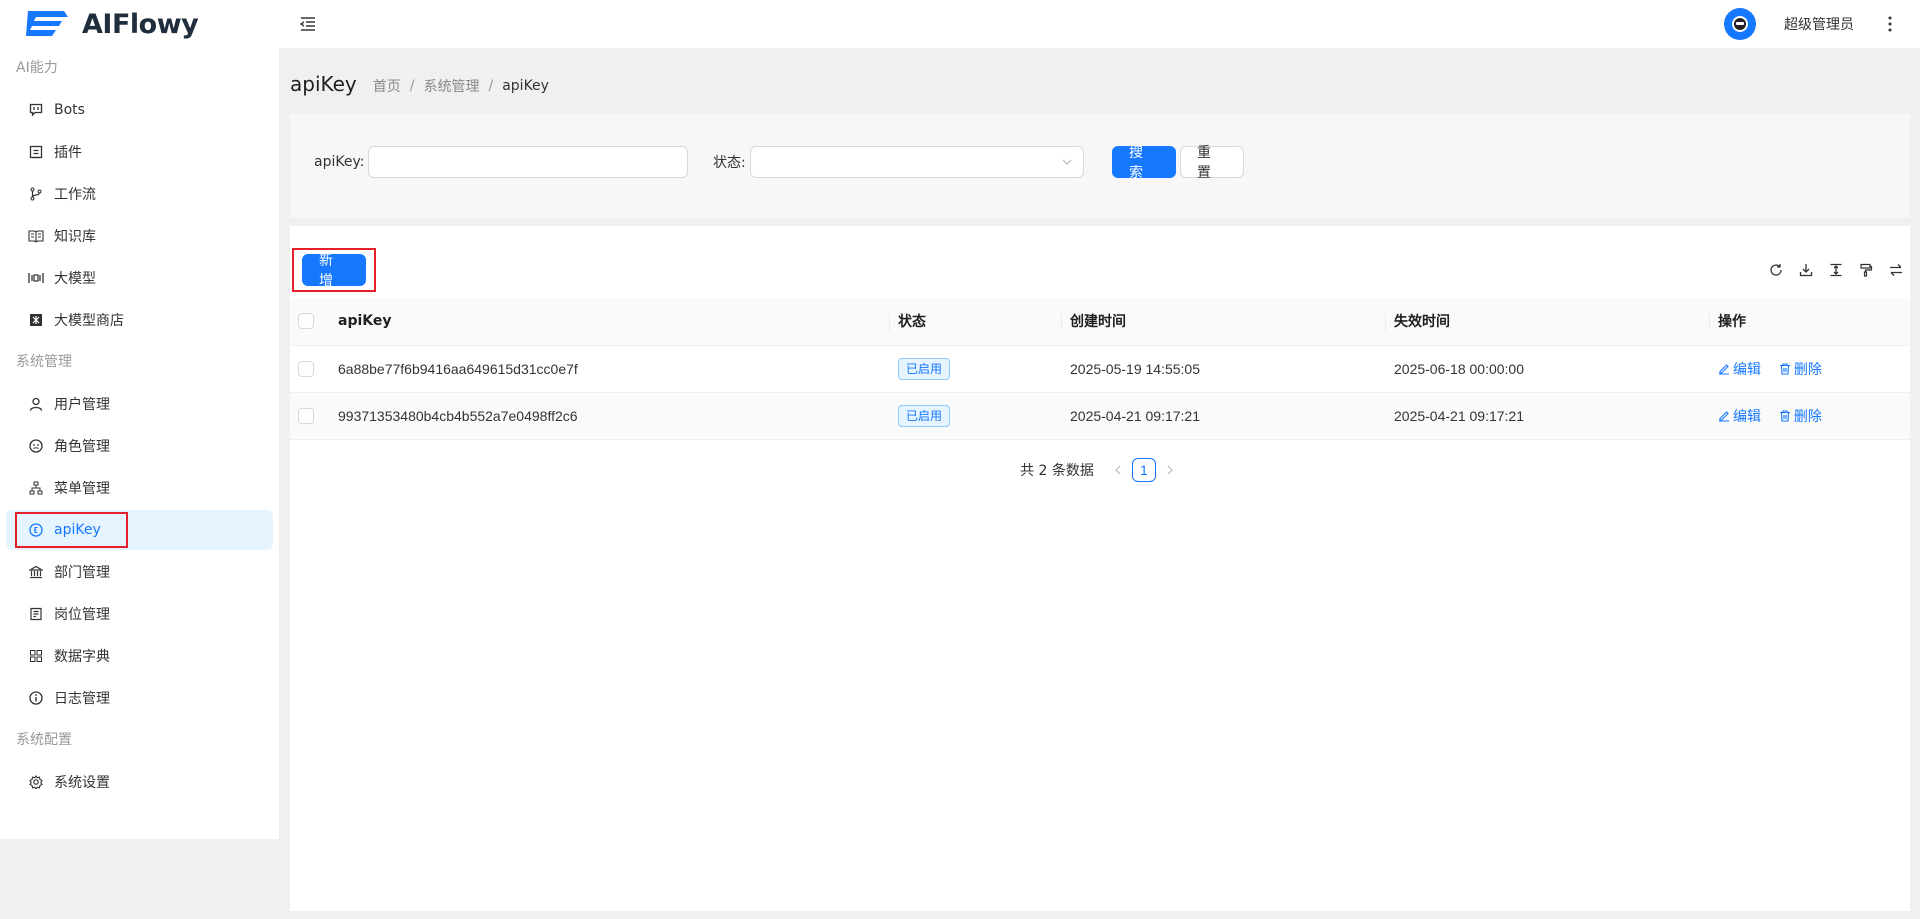  I want to click on sidebar-item-label: 工作流, so click(75, 195).